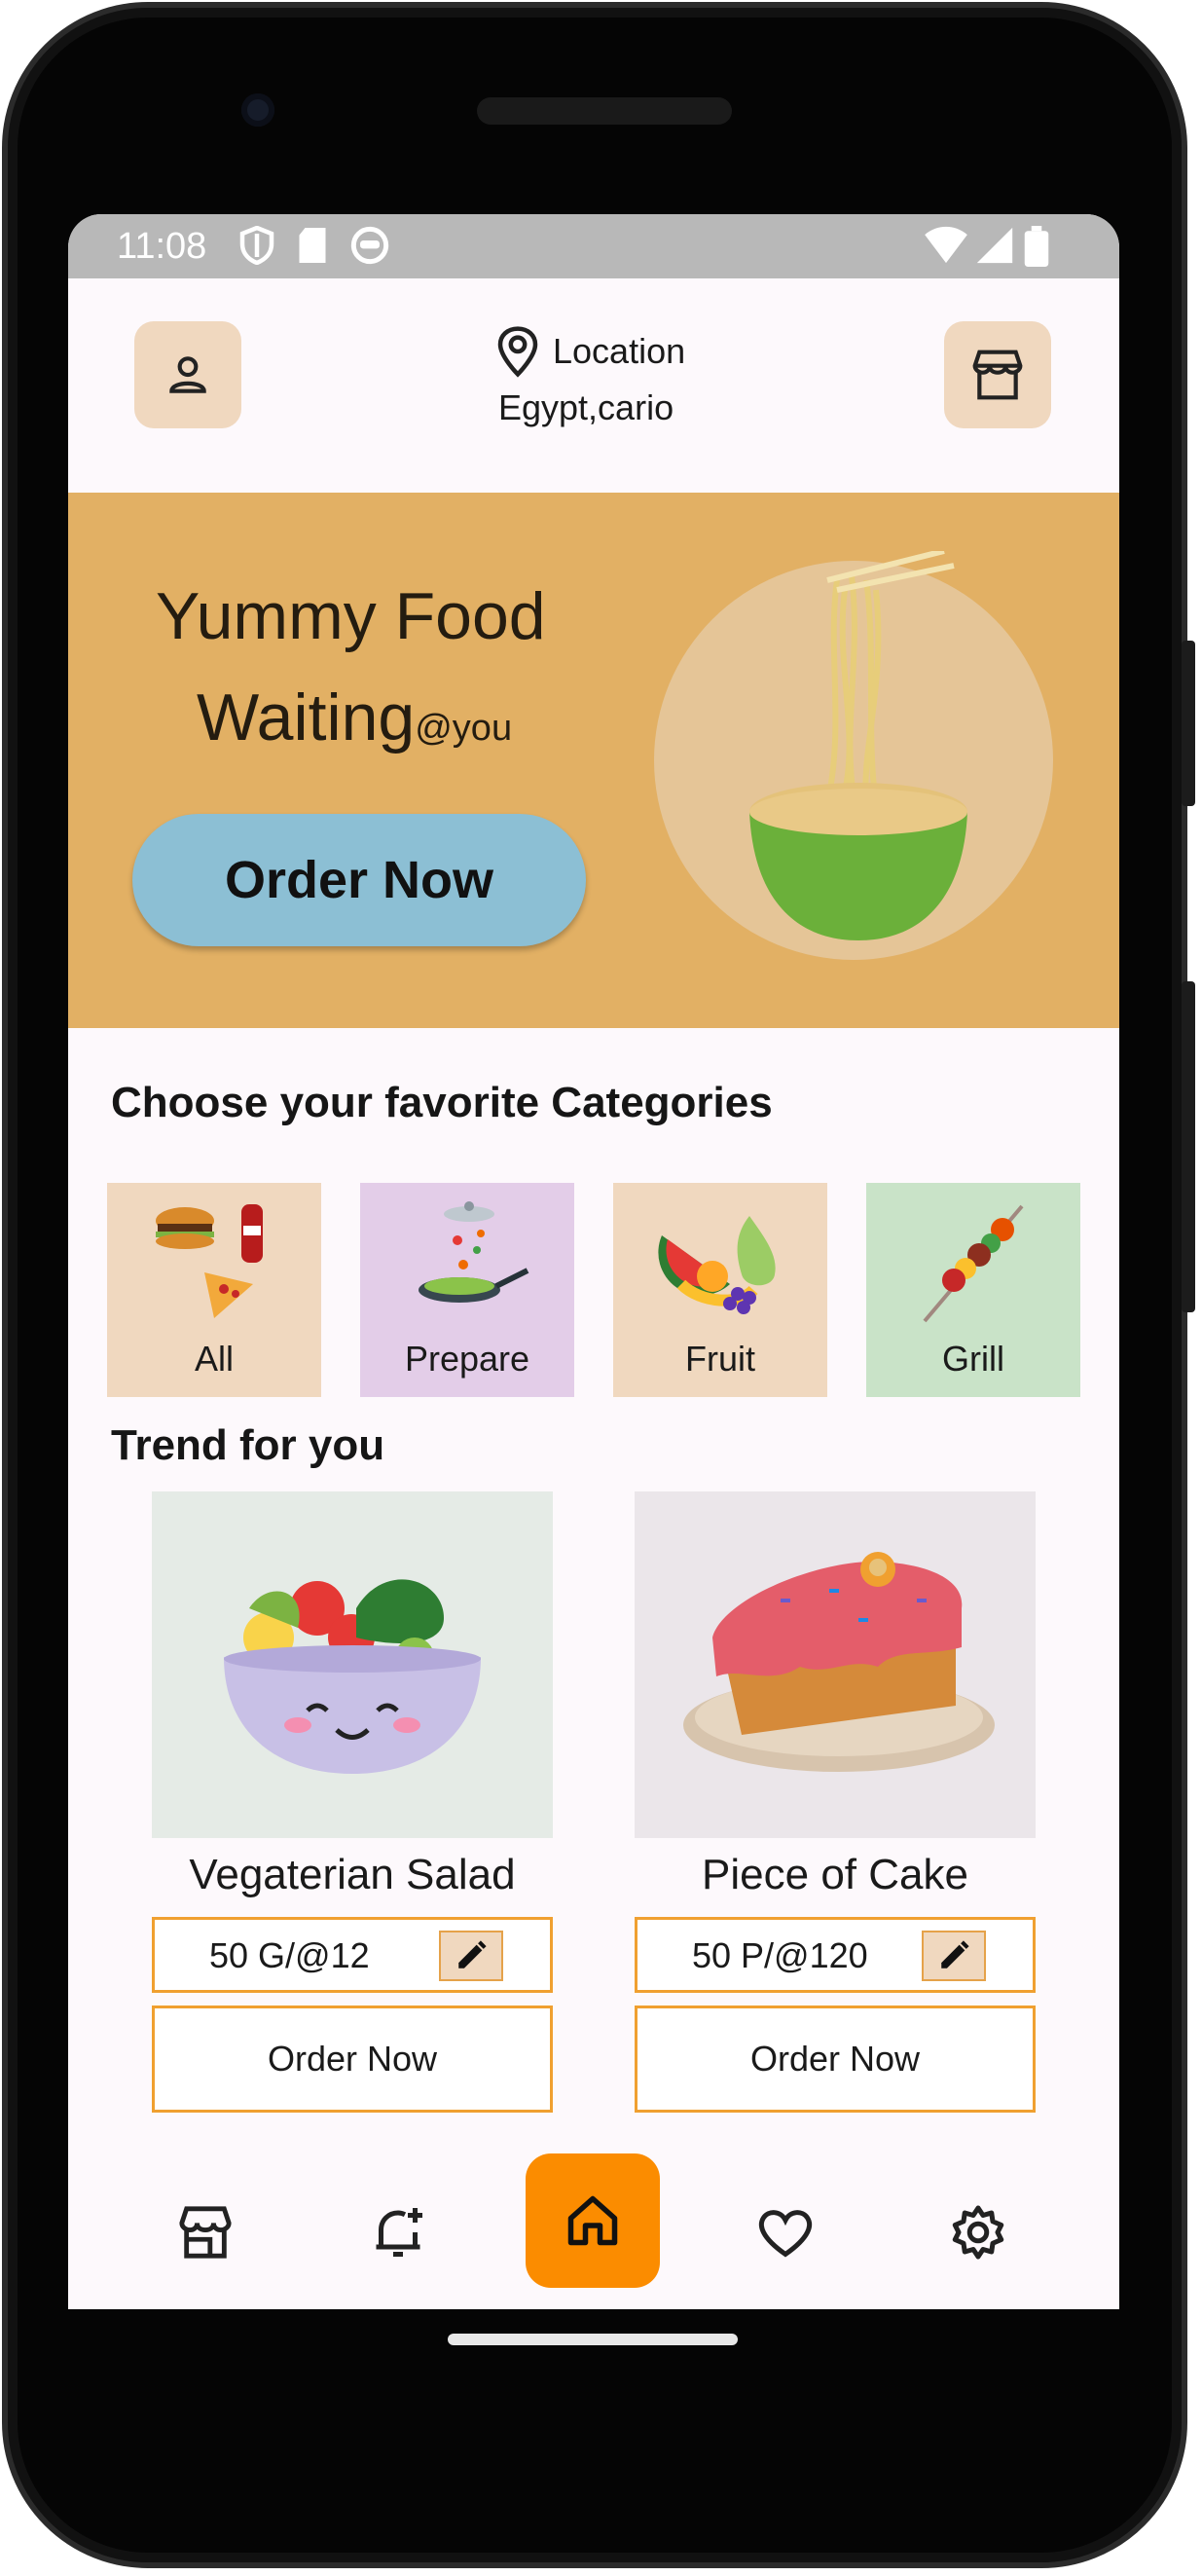 The height and width of the screenshot is (2576, 1202). I want to click on location-label: Location, so click(590, 351).